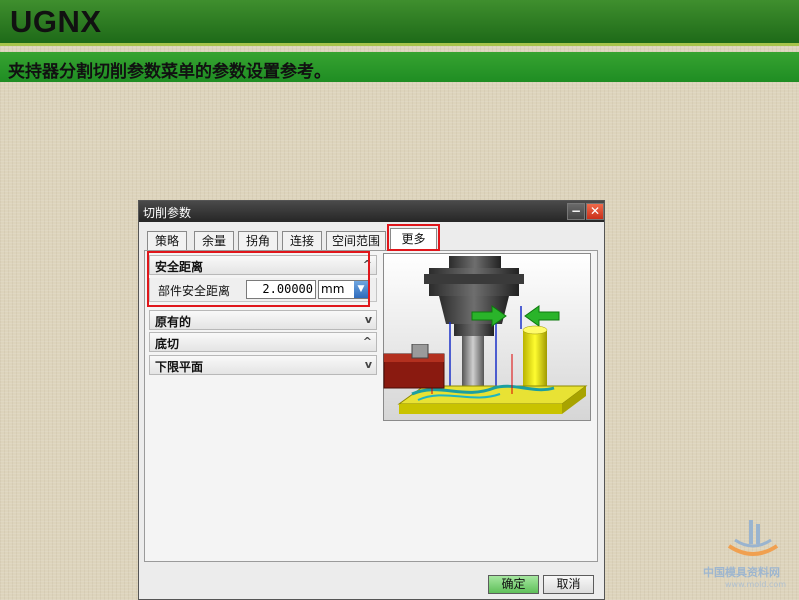 The image size is (799, 600). Describe the element at coordinates (399, 23) in the screenshot. I see `slide-title-bar: UGNX` at that location.